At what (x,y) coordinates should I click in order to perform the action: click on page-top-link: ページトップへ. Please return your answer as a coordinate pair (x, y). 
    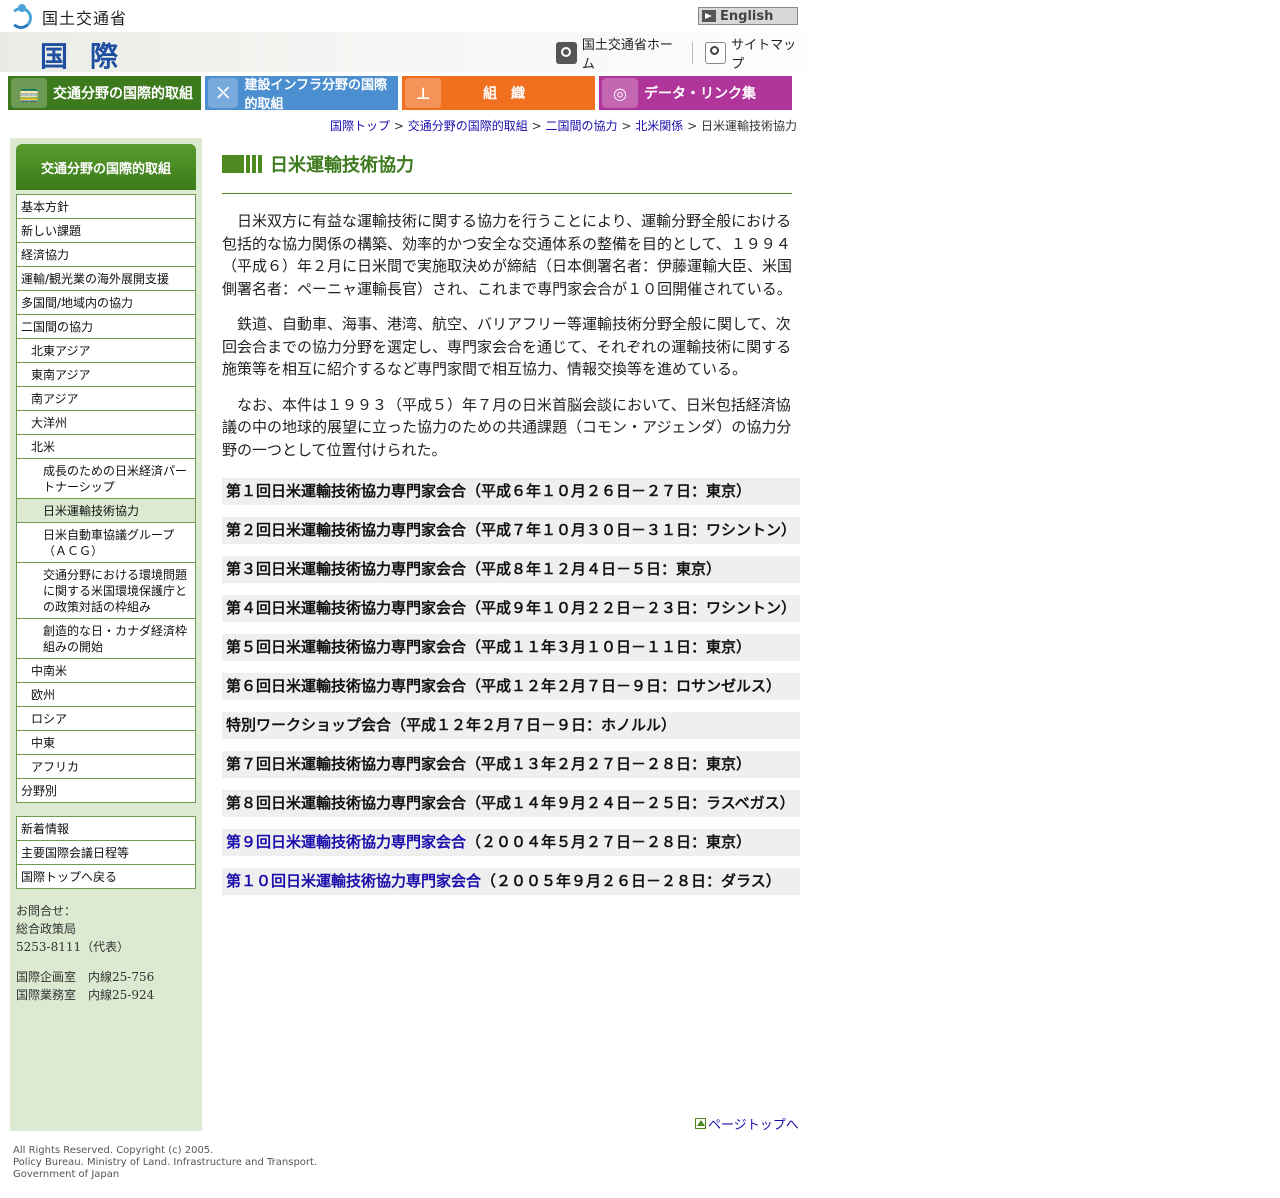
    Looking at the image, I should click on (747, 1123).